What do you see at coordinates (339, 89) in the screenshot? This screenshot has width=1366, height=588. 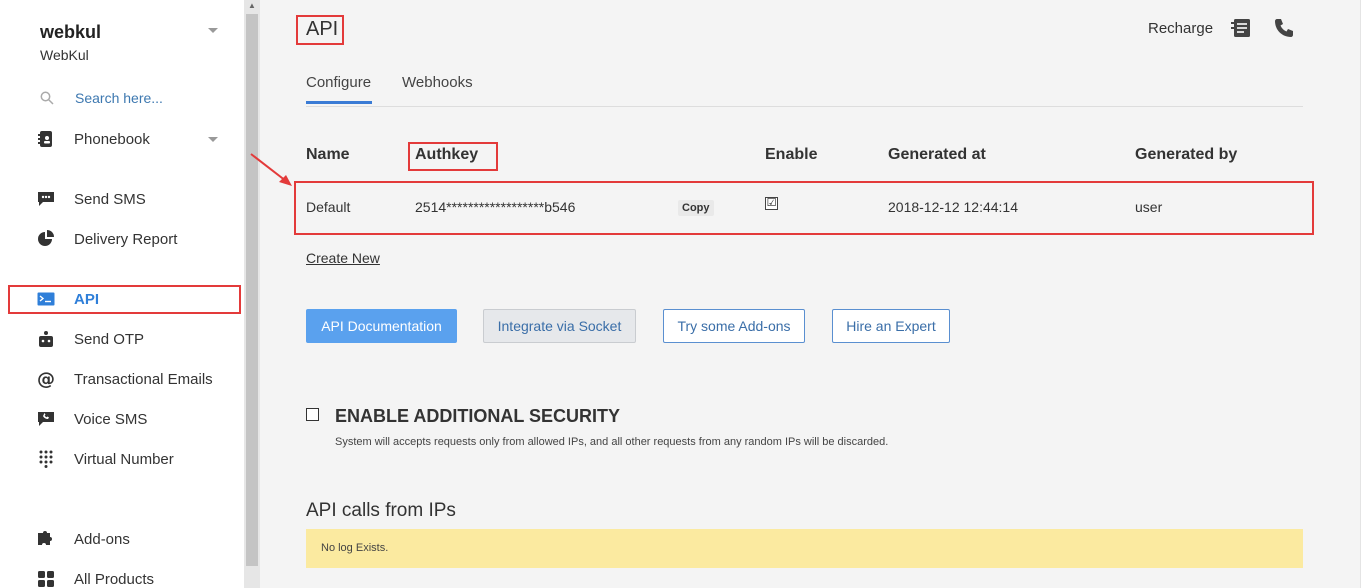 I see `tab-configure: Configure` at bounding box center [339, 89].